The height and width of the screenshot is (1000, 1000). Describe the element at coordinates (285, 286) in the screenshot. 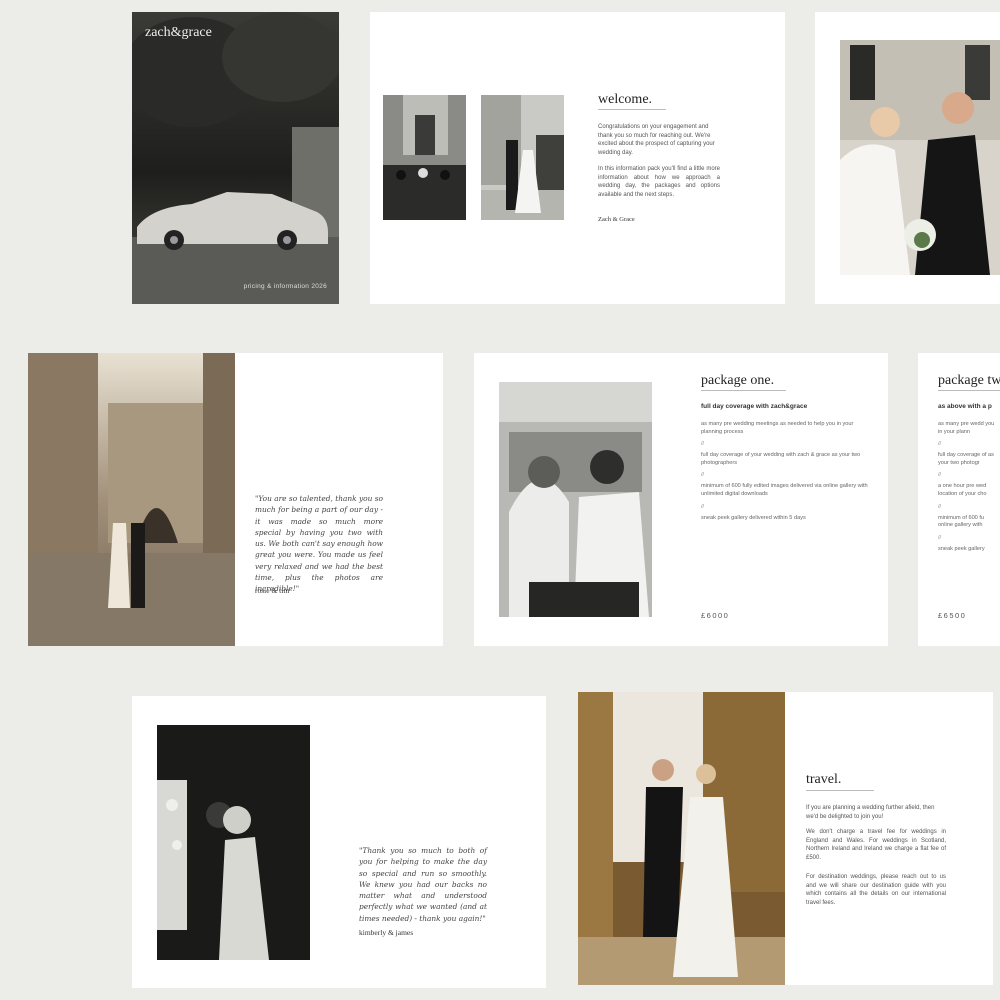

I see `cover-subtitle: pricing & information 2026` at that location.